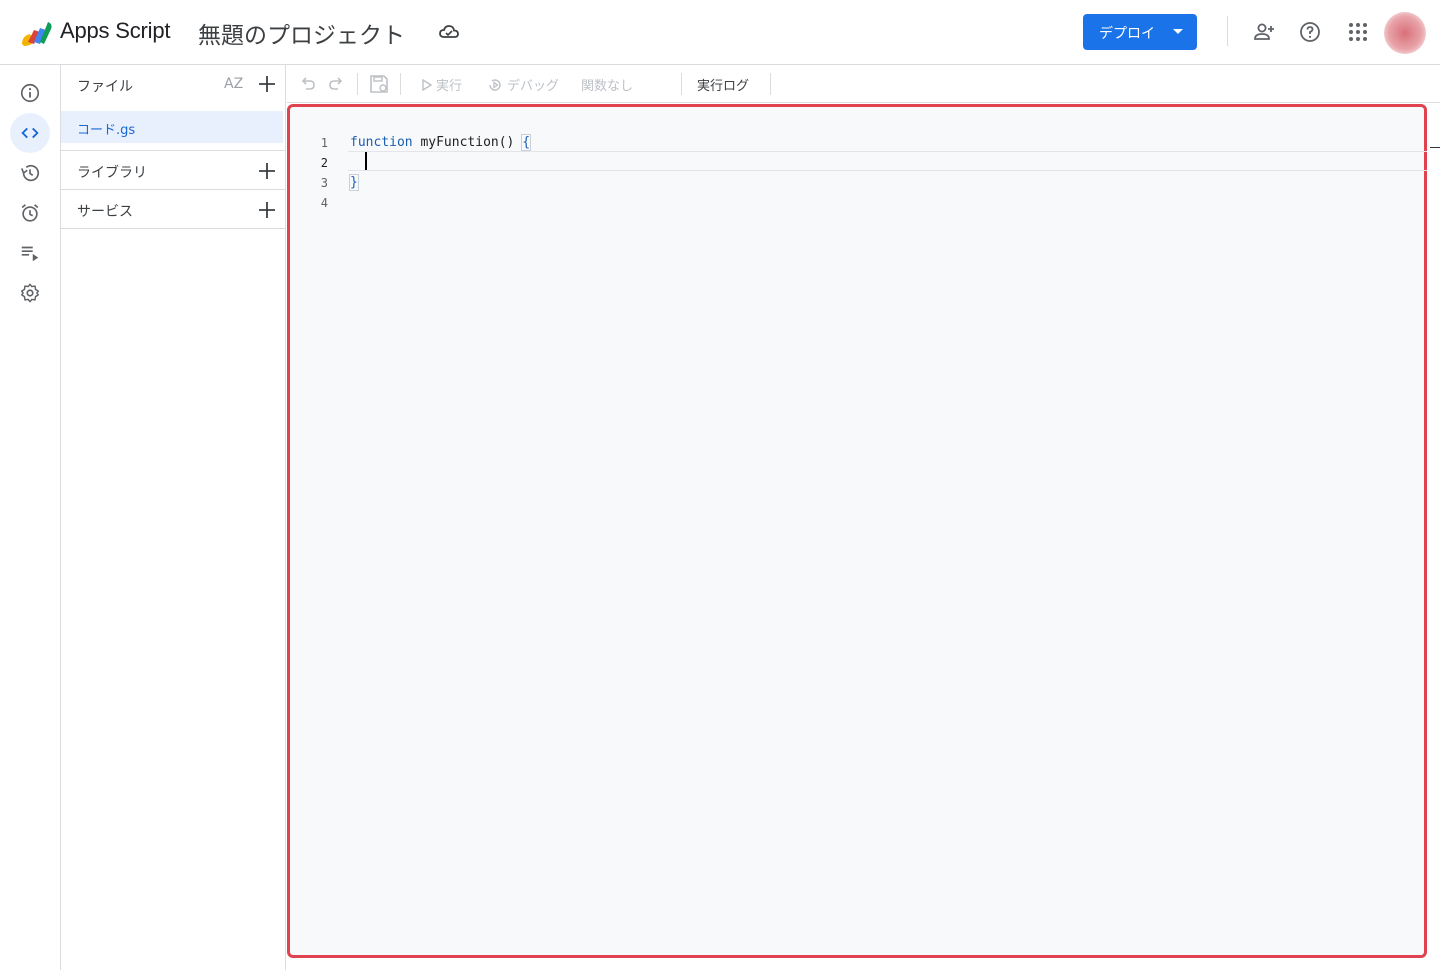 The width and height of the screenshot is (1440, 970). I want to click on execution-log-label: 実行ログ, so click(723, 86).